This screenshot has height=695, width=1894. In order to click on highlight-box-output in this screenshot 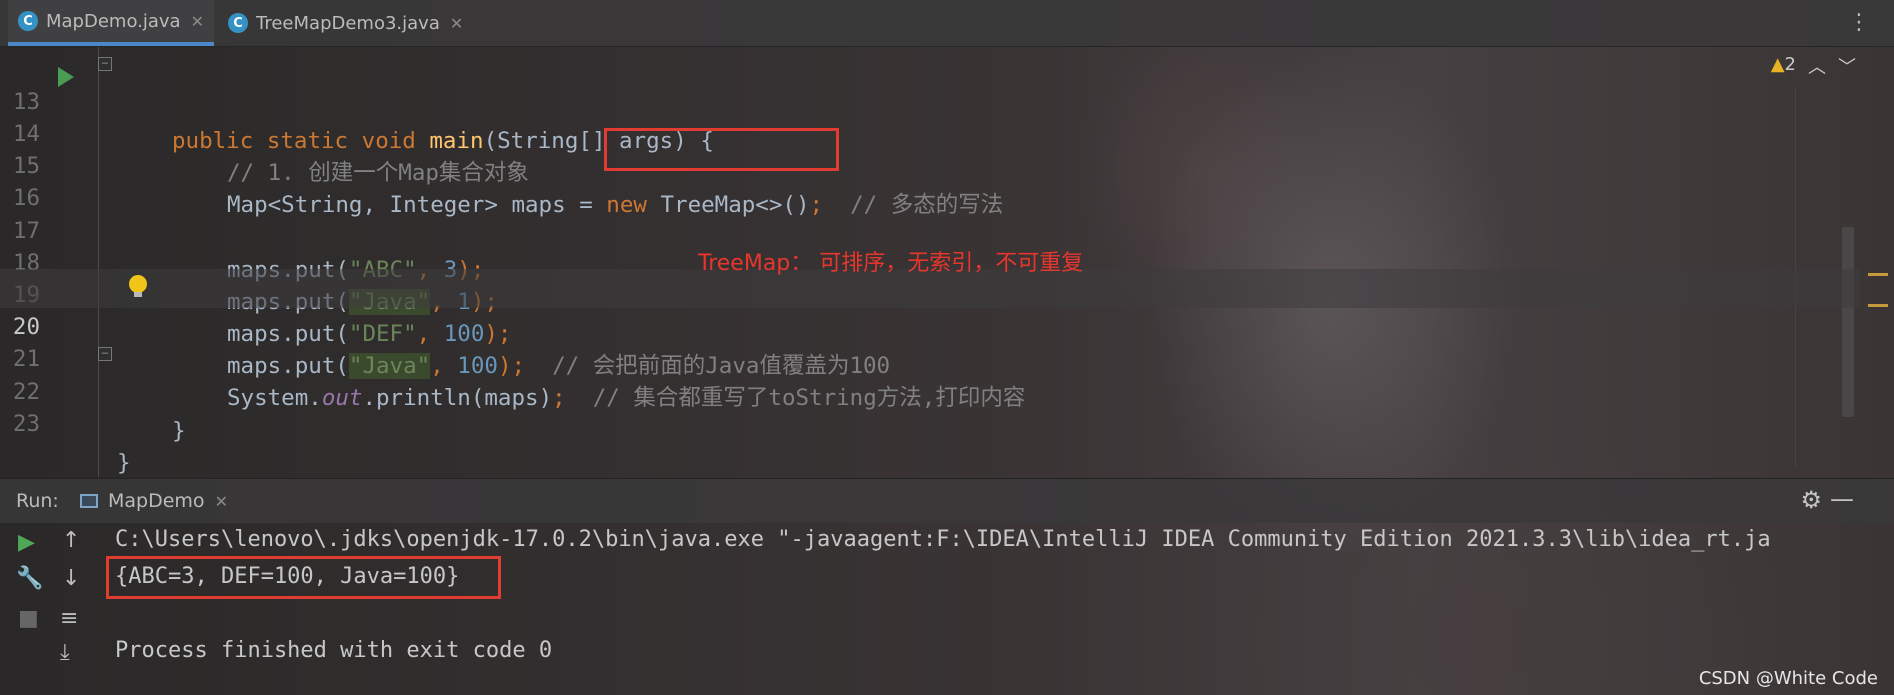, I will do `click(303, 577)`.